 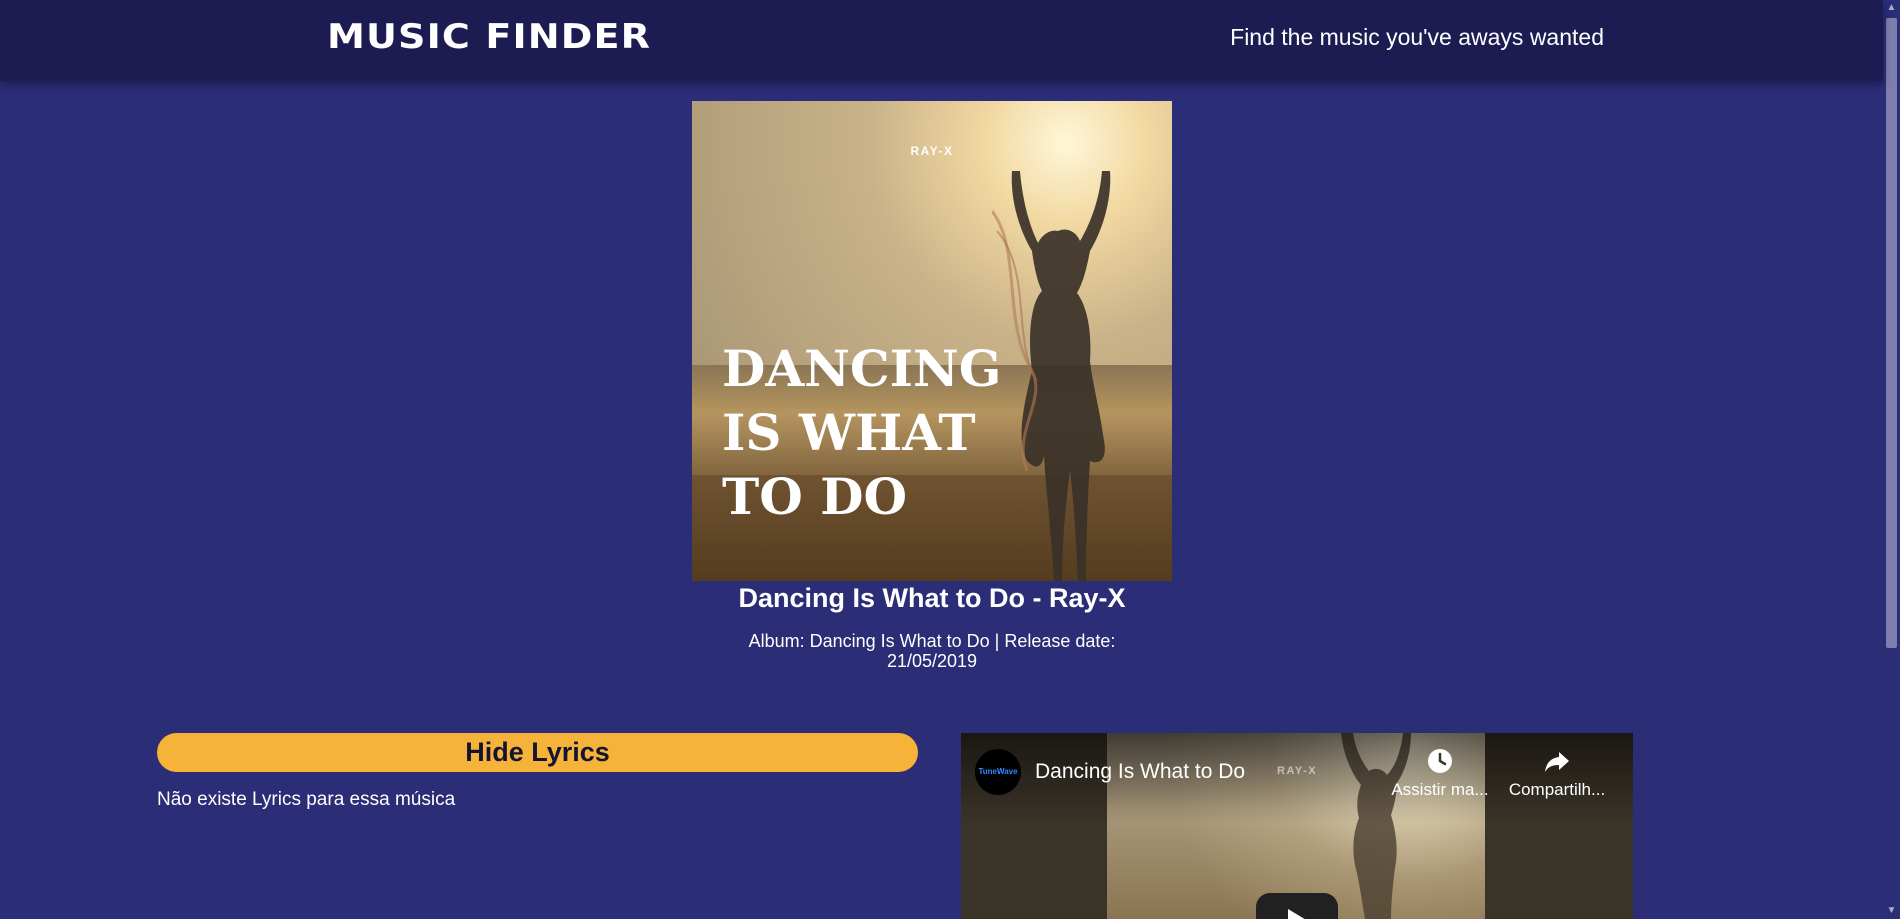 I want to click on play-button, so click(x=1297, y=906).